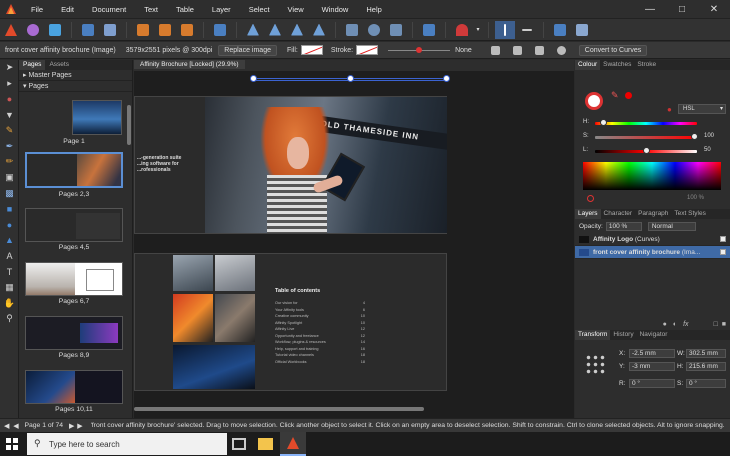  Describe the element at coordinates (311, 50) in the screenshot. I see `fill-swatch` at that location.